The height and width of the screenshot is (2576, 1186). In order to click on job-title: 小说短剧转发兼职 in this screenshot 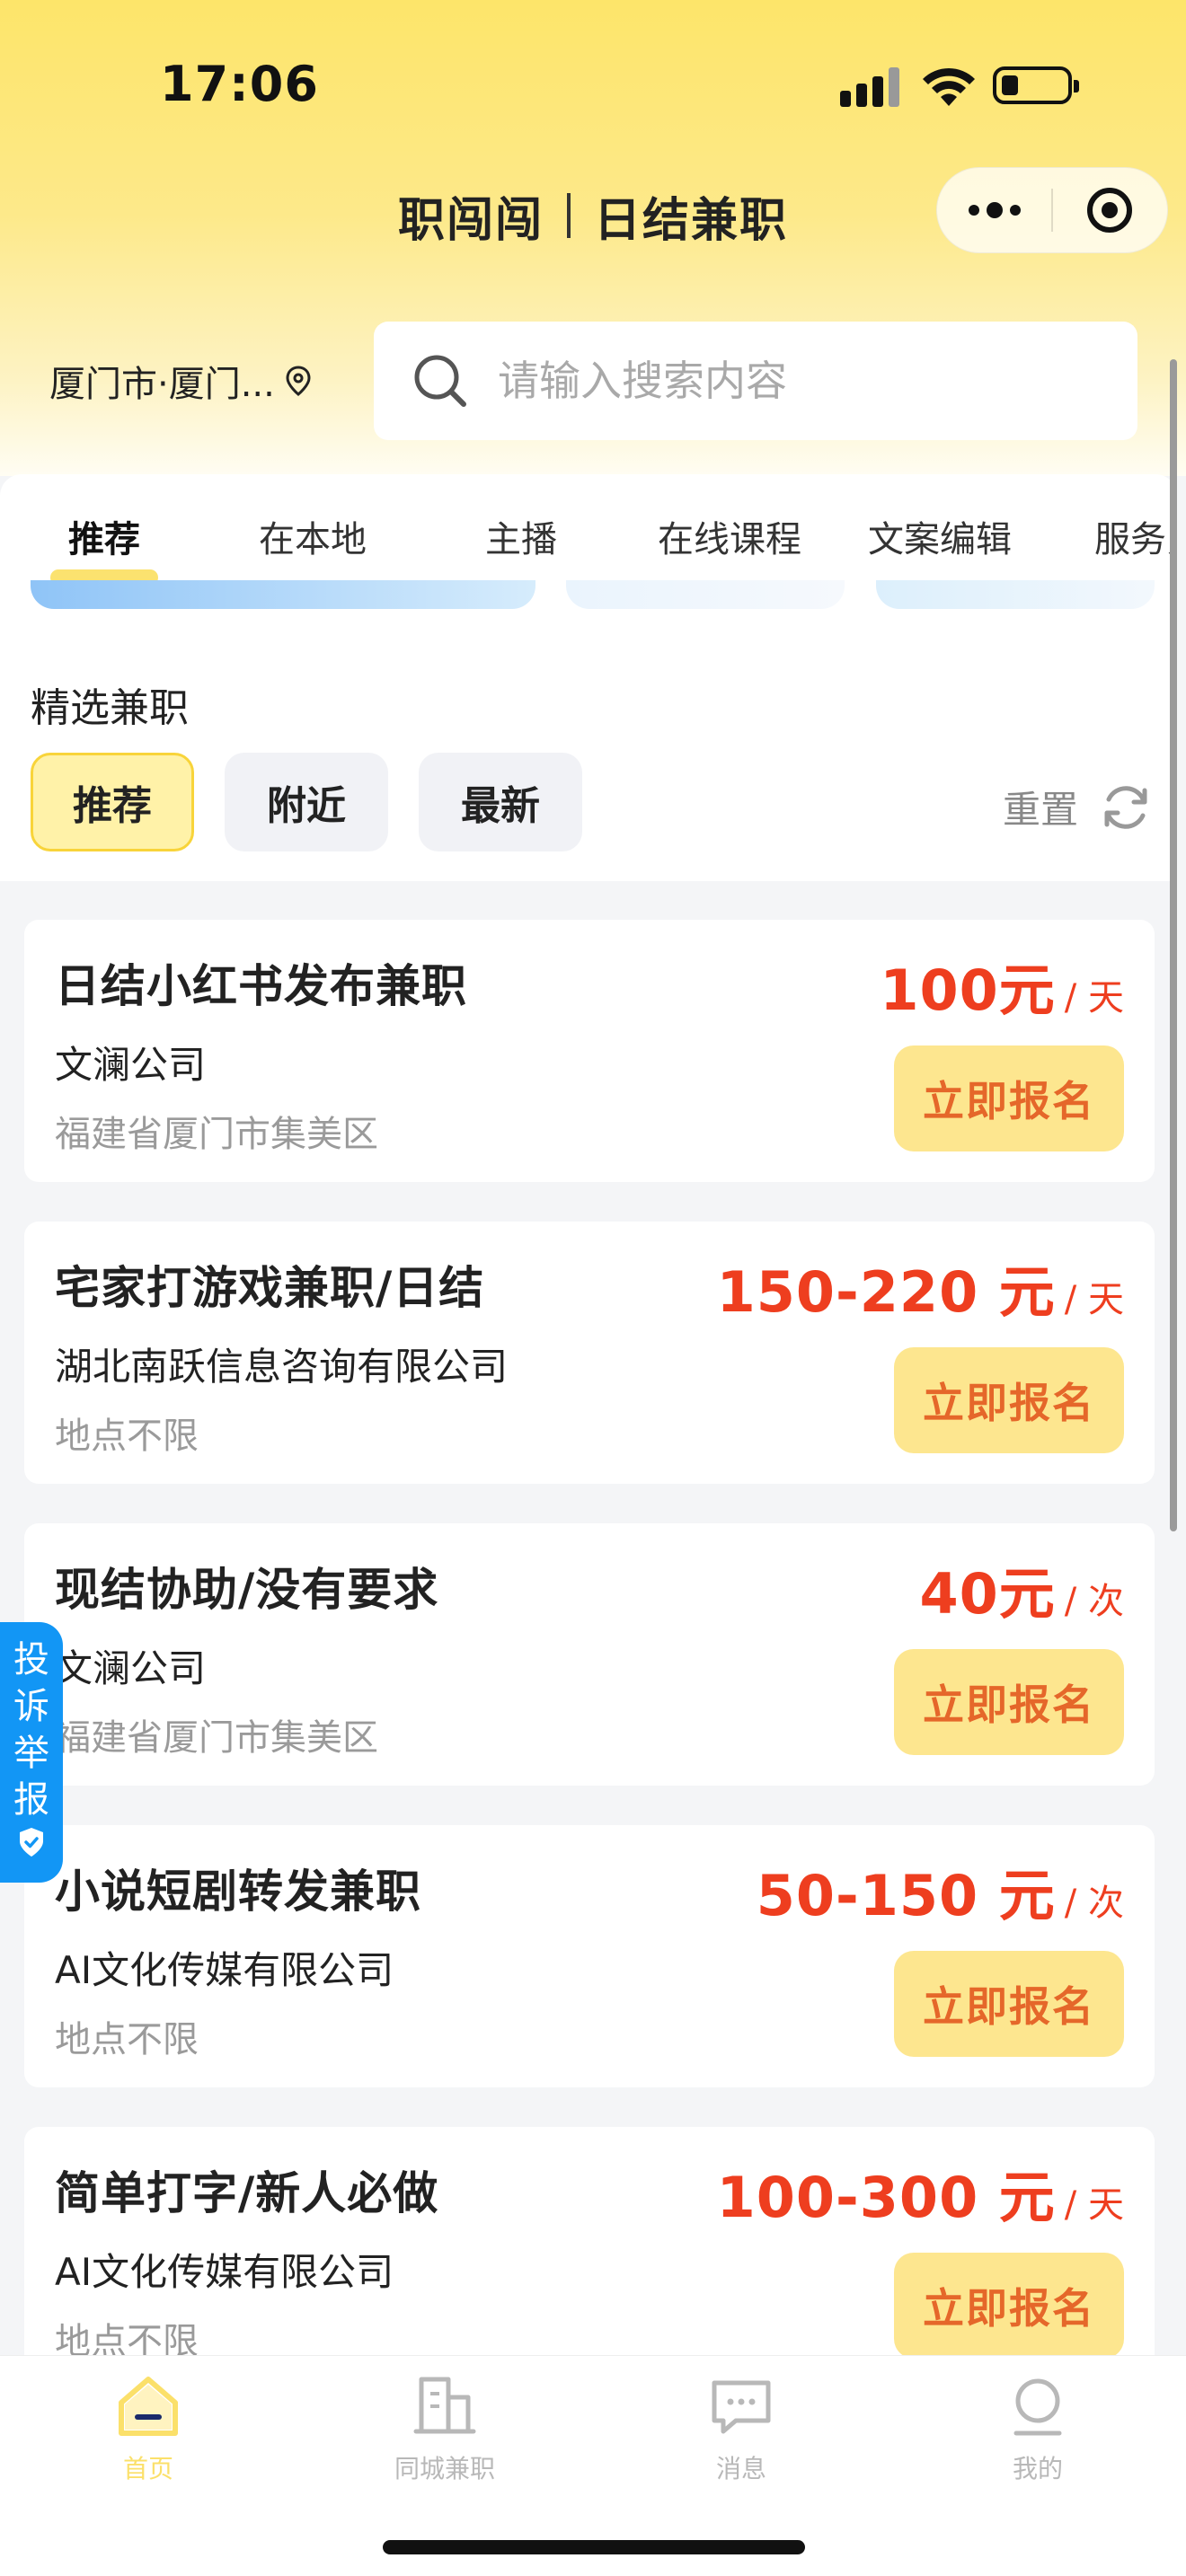, I will do `click(238, 1892)`.